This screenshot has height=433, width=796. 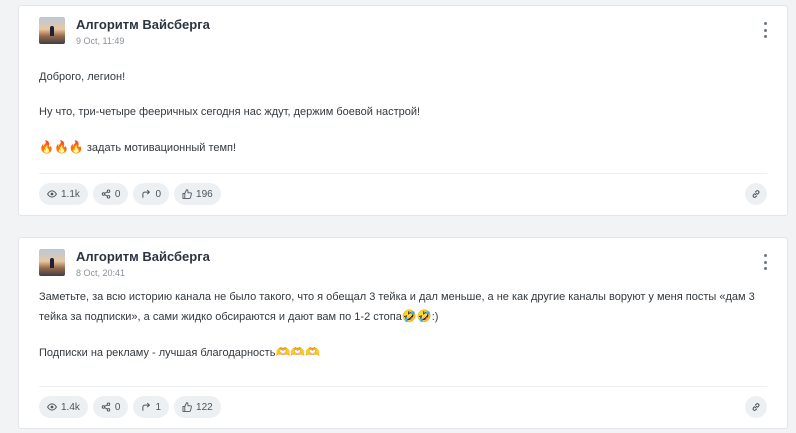 I want to click on emoji-line-text: задать мотивационный темп!, so click(x=160, y=148).